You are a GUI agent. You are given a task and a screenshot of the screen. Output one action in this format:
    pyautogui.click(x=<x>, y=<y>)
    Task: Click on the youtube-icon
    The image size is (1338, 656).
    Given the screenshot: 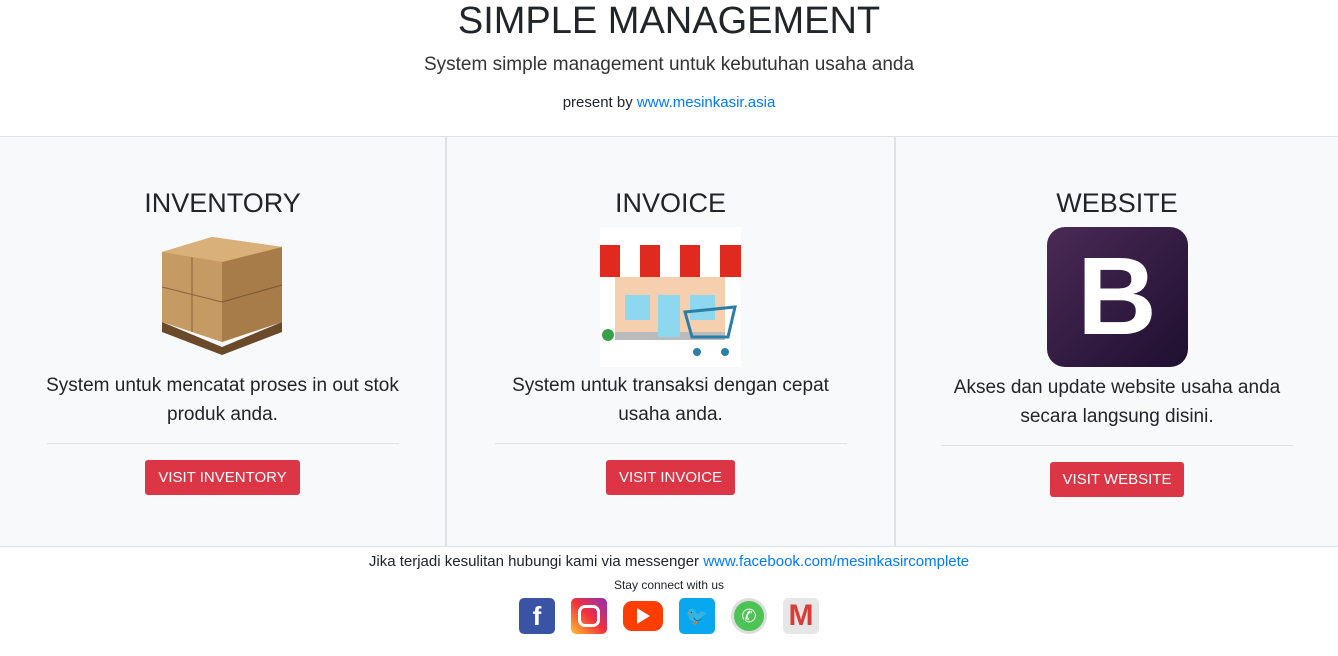 What is the action you would take?
    pyautogui.click(x=643, y=616)
    